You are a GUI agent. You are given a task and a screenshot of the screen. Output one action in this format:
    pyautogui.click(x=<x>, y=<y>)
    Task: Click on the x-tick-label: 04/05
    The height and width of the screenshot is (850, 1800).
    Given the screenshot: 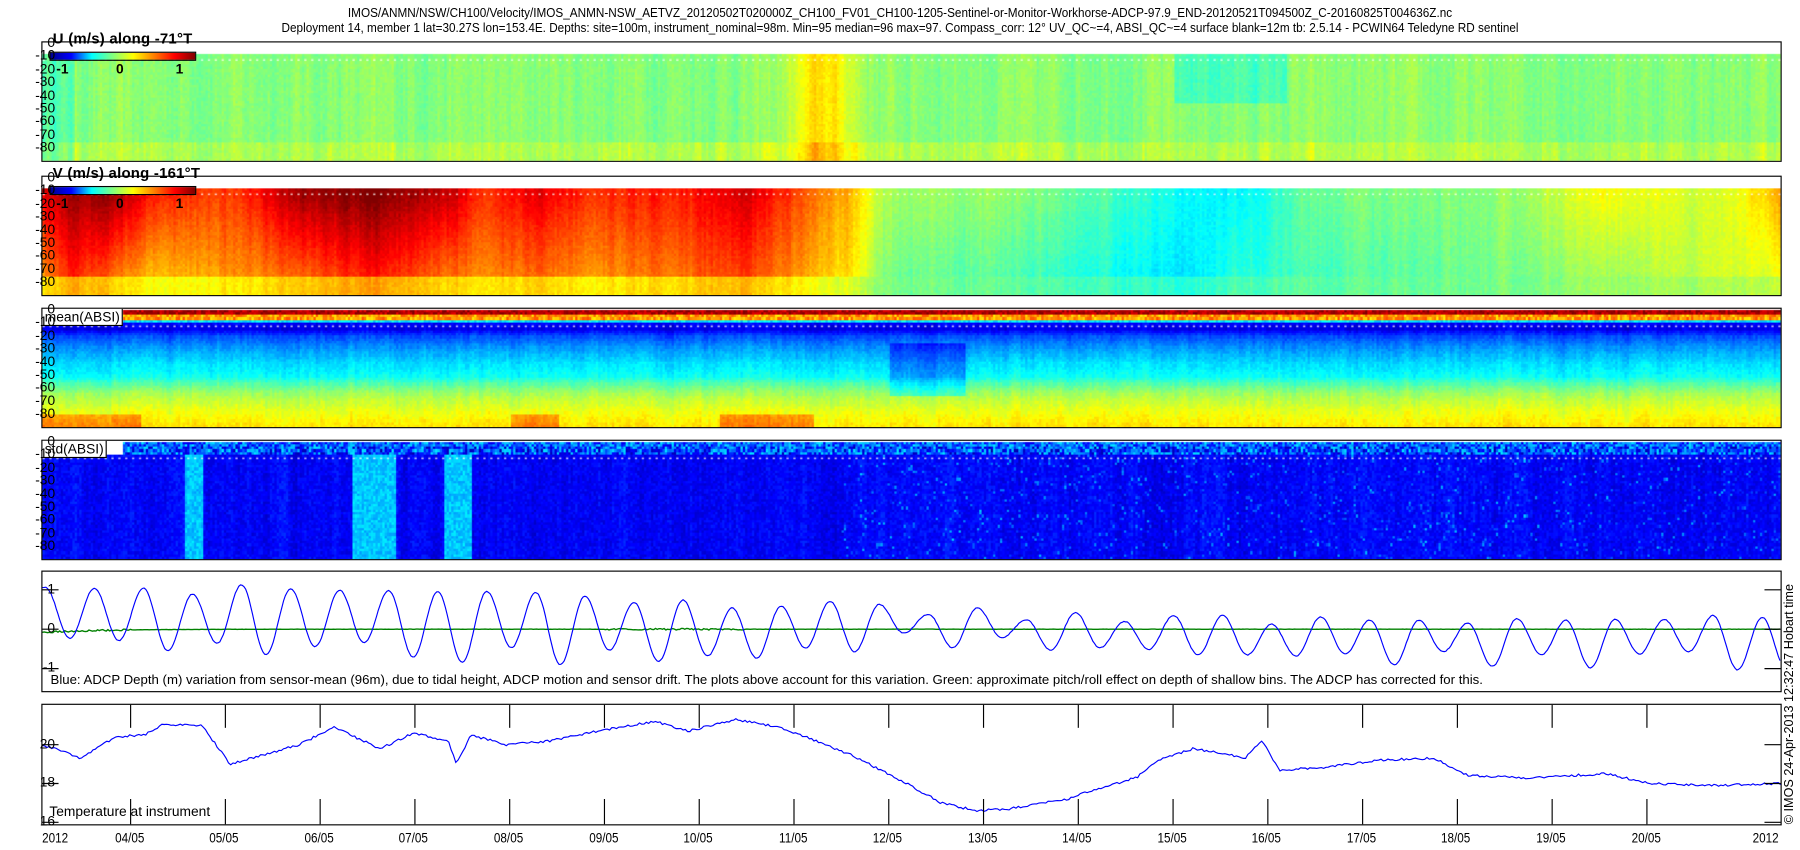 What is the action you would take?
    pyautogui.click(x=129, y=838)
    